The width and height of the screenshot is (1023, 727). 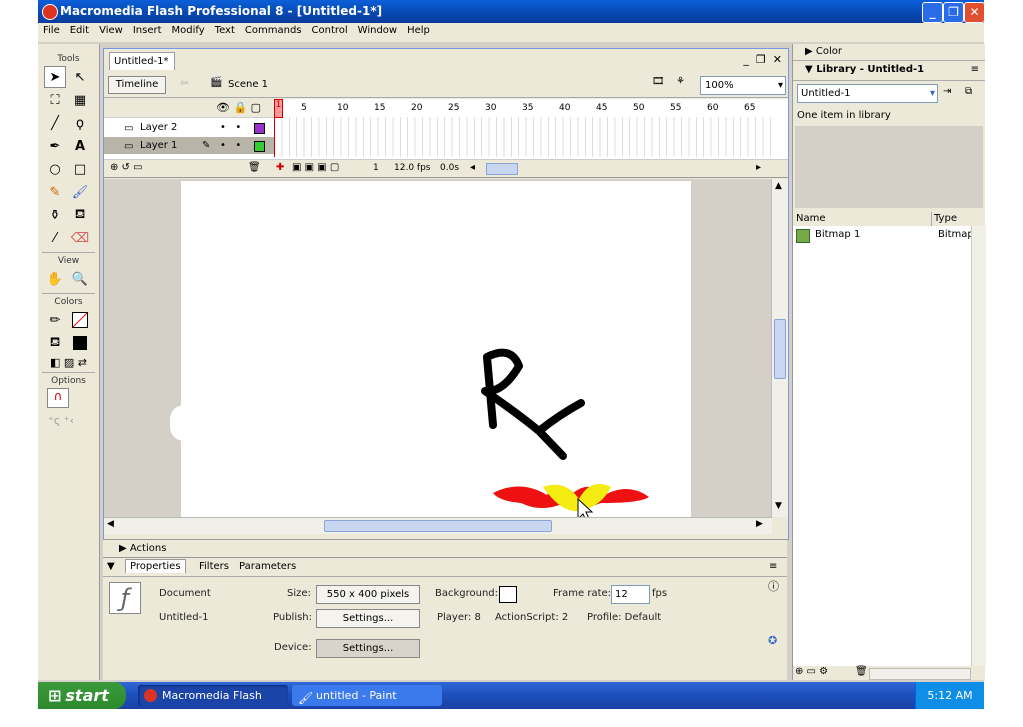 What do you see at coordinates (51, 30) in the screenshot?
I see `menu-file: File` at bounding box center [51, 30].